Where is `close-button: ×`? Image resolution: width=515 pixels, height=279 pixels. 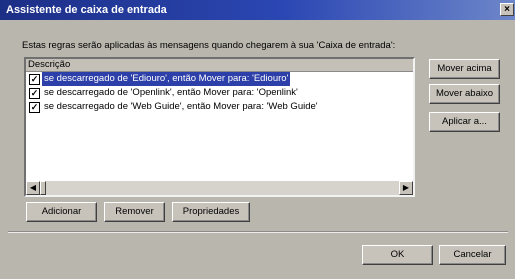
close-button: × is located at coordinates (507, 9).